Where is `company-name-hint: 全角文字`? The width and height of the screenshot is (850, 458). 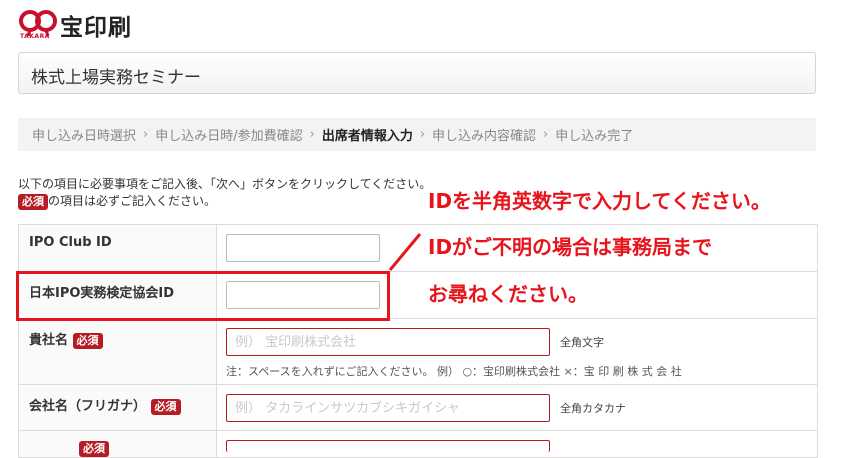
company-name-hint: 全角文字 is located at coordinates (582, 342).